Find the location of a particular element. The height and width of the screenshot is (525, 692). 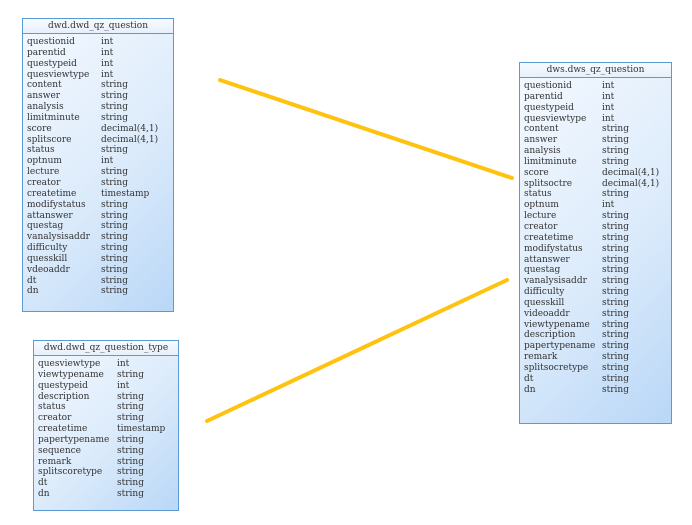

connector-line is located at coordinates (366, 129).